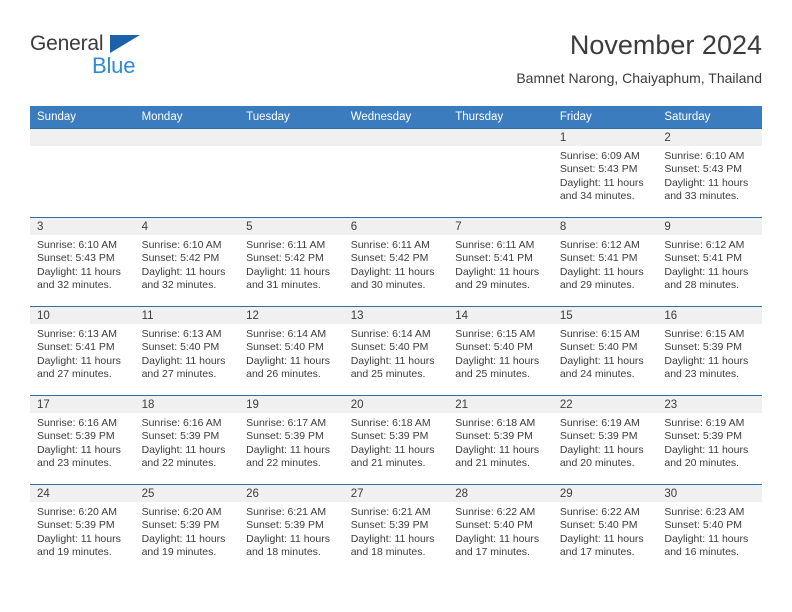 The image size is (792, 612). What do you see at coordinates (605, 493) in the screenshot?
I see `day-number: 29` at bounding box center [605, 493].